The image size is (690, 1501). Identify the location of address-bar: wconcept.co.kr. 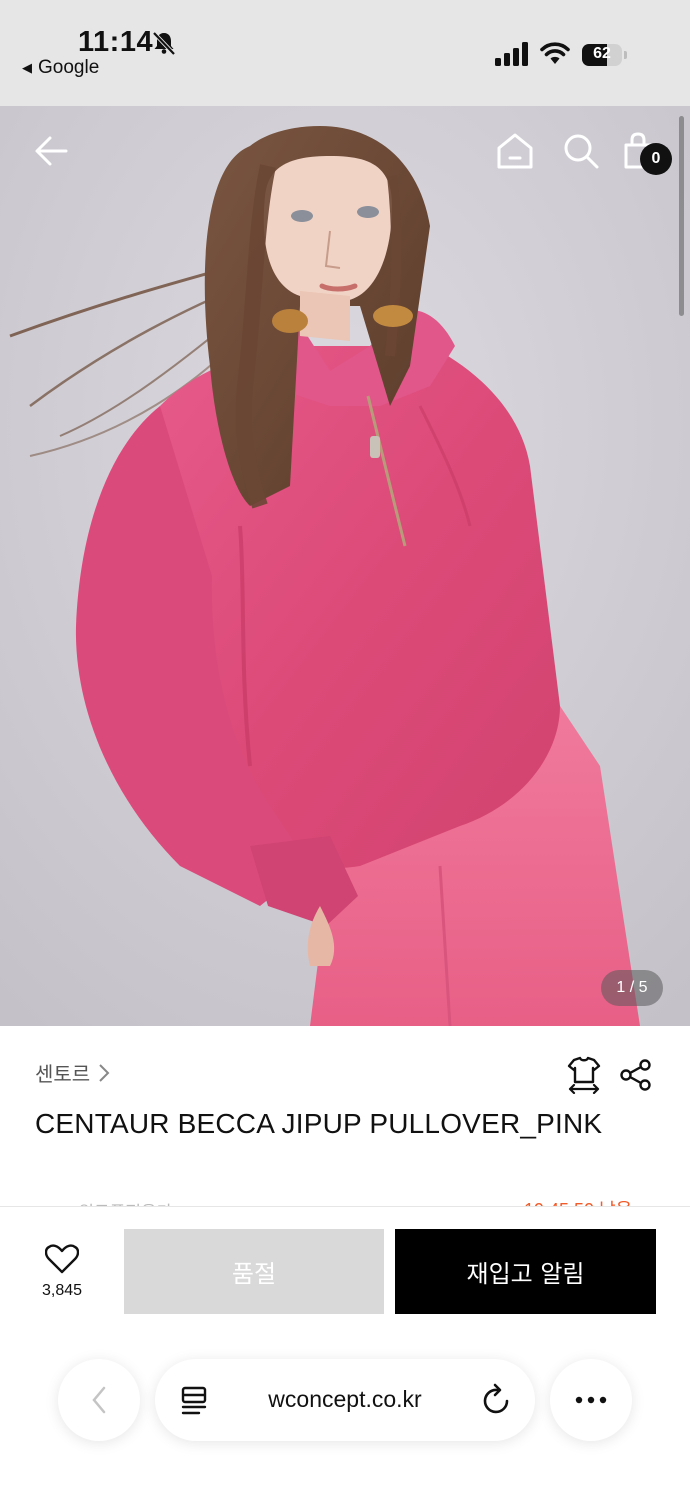
(345, 1400).